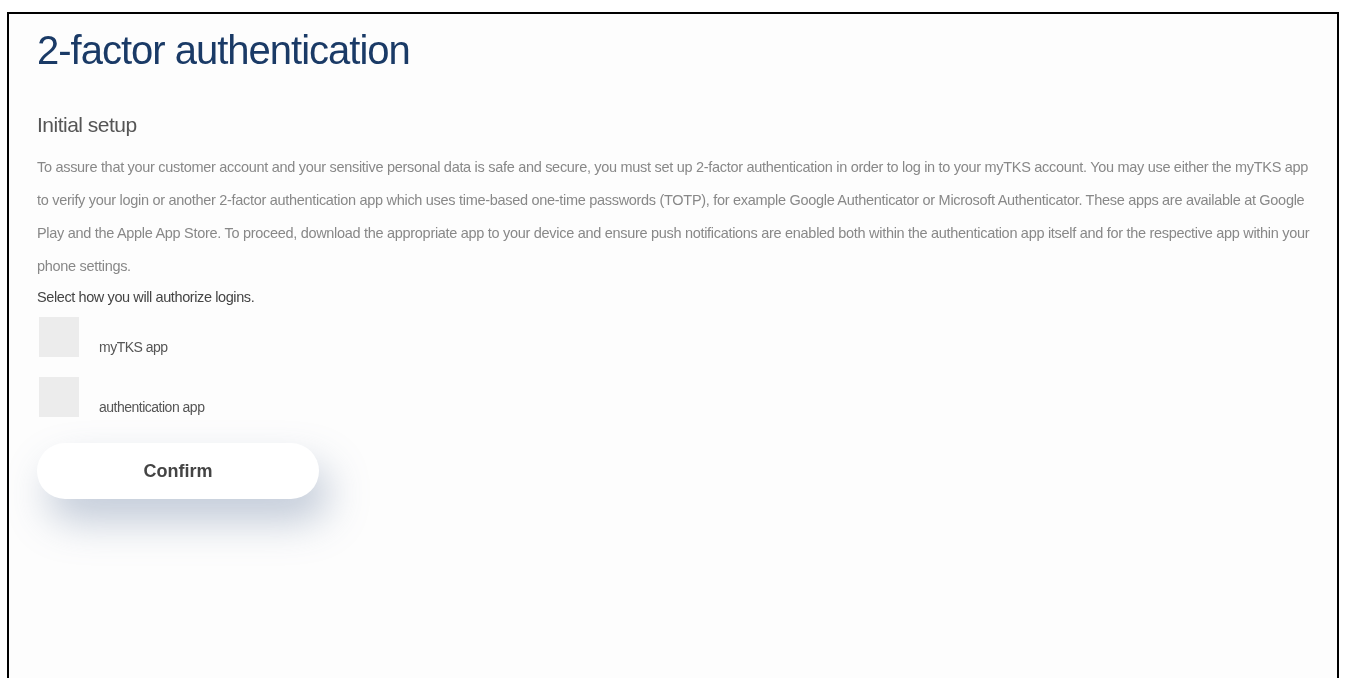  I want to click on section-heading: Initial setup, so click(87, 125).